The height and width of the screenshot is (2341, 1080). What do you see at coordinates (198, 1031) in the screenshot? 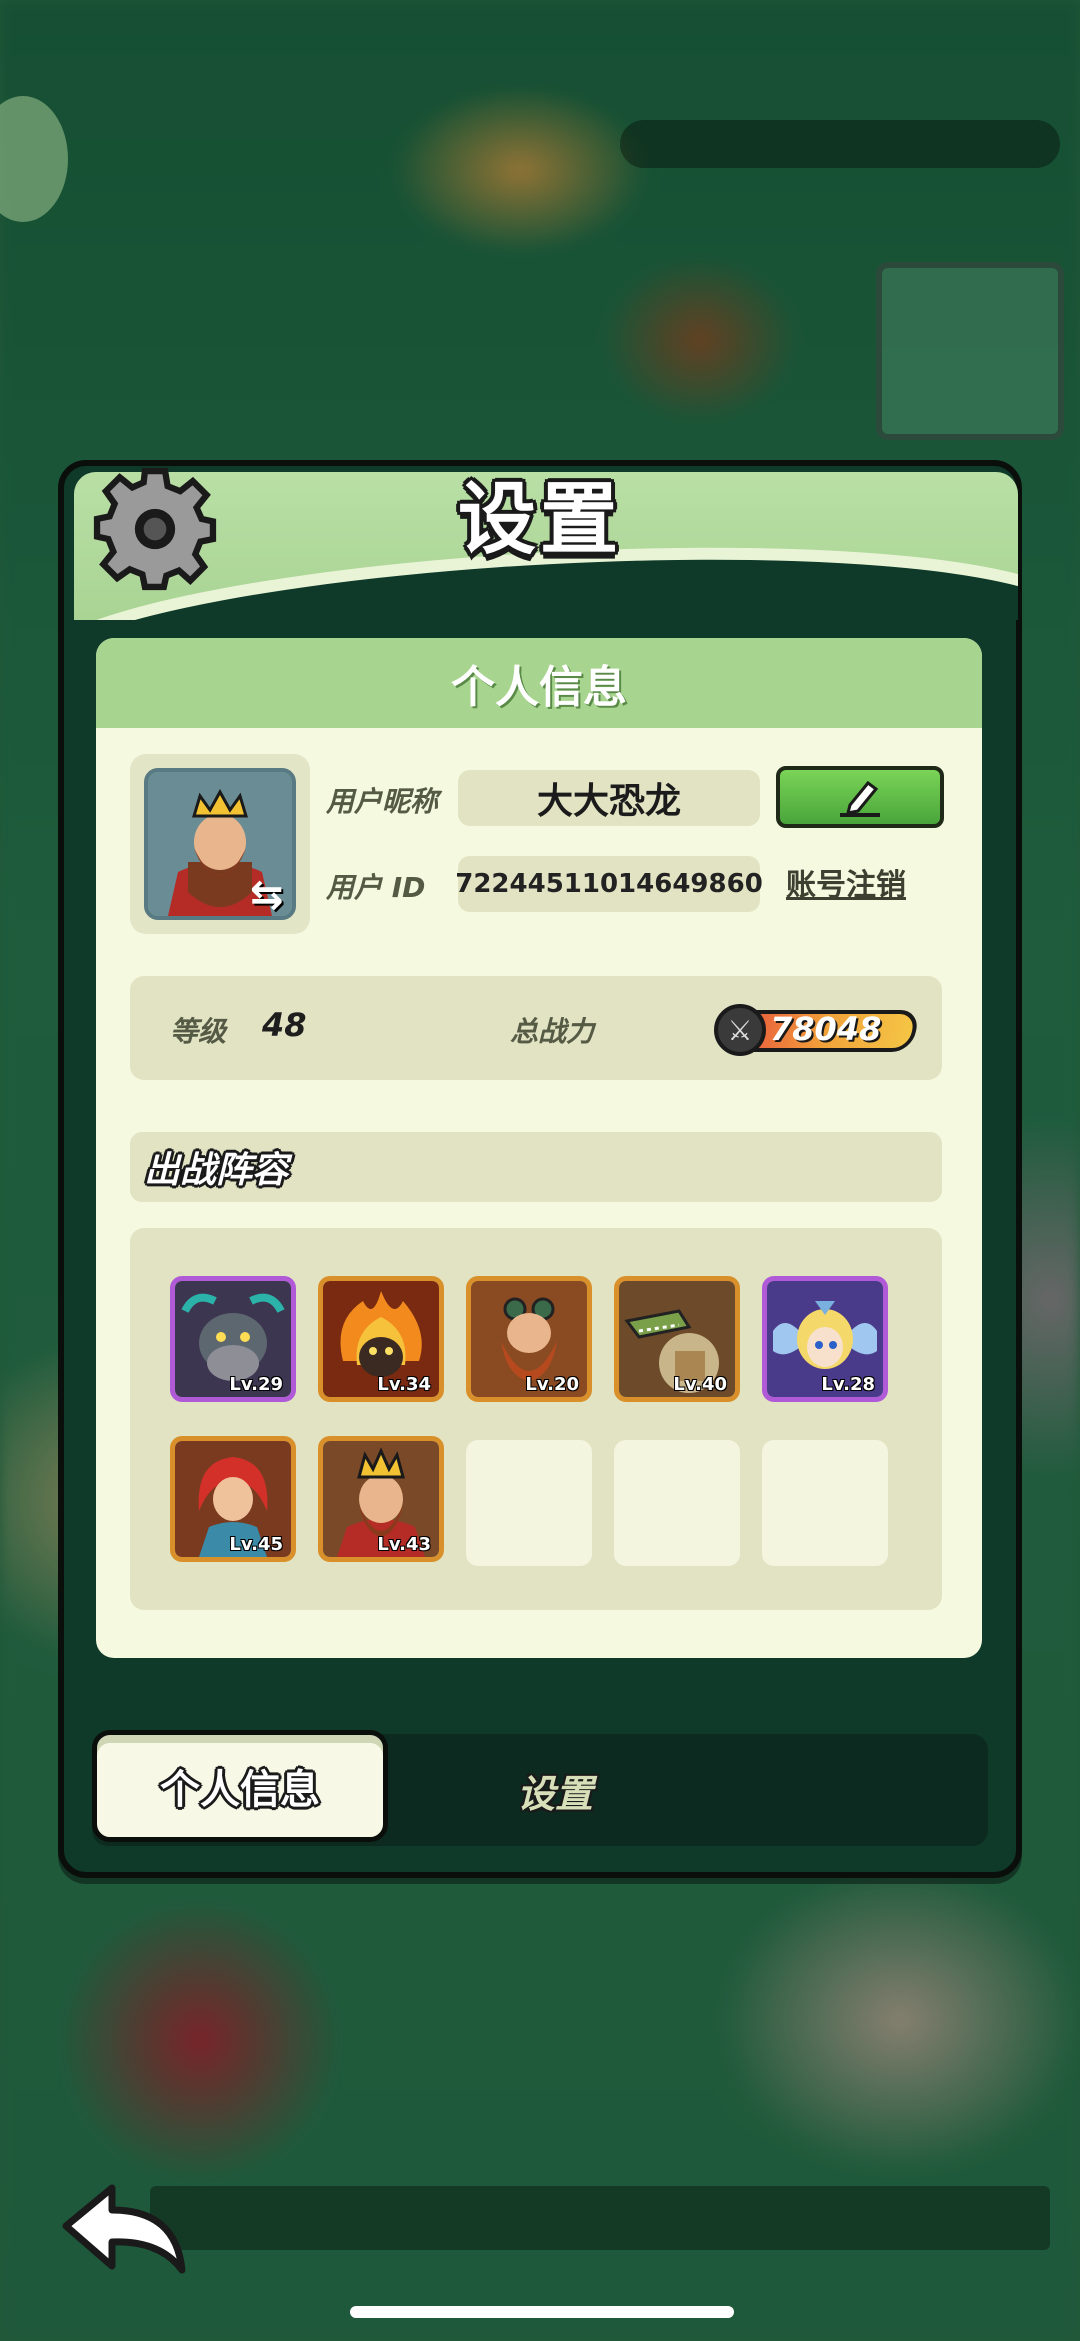
I see `level-label: 等级` at bounding box center [198, 1031].